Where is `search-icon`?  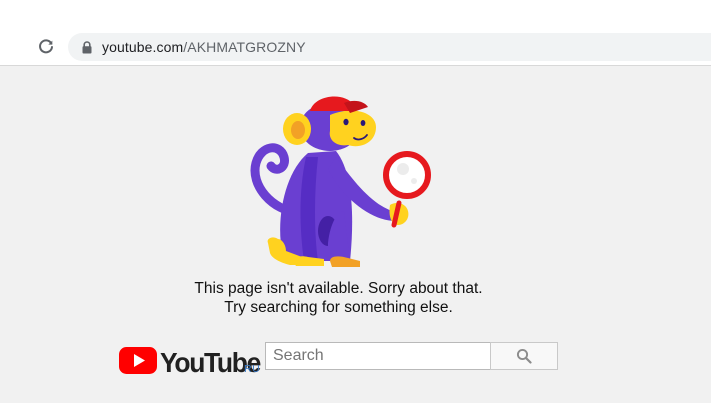 search-icon is located at coordinates (524, 356).